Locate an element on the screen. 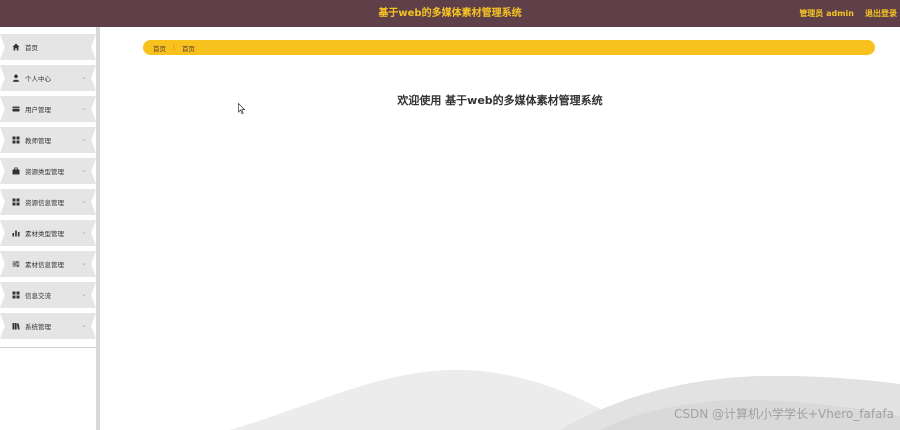 This screenshot has width=900, height=430. sidebar-item-label: 资源类型管理 is located at coordinates (44, 172).